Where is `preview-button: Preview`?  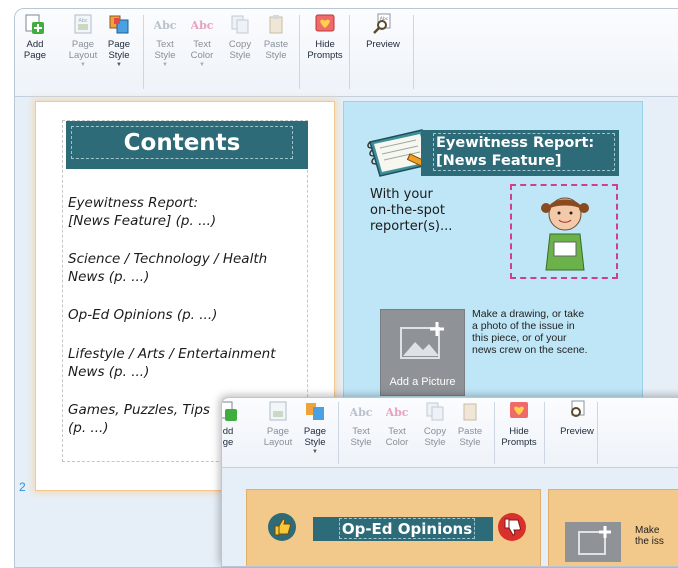
preview-button: Preview is located at coordinates (577, 418).